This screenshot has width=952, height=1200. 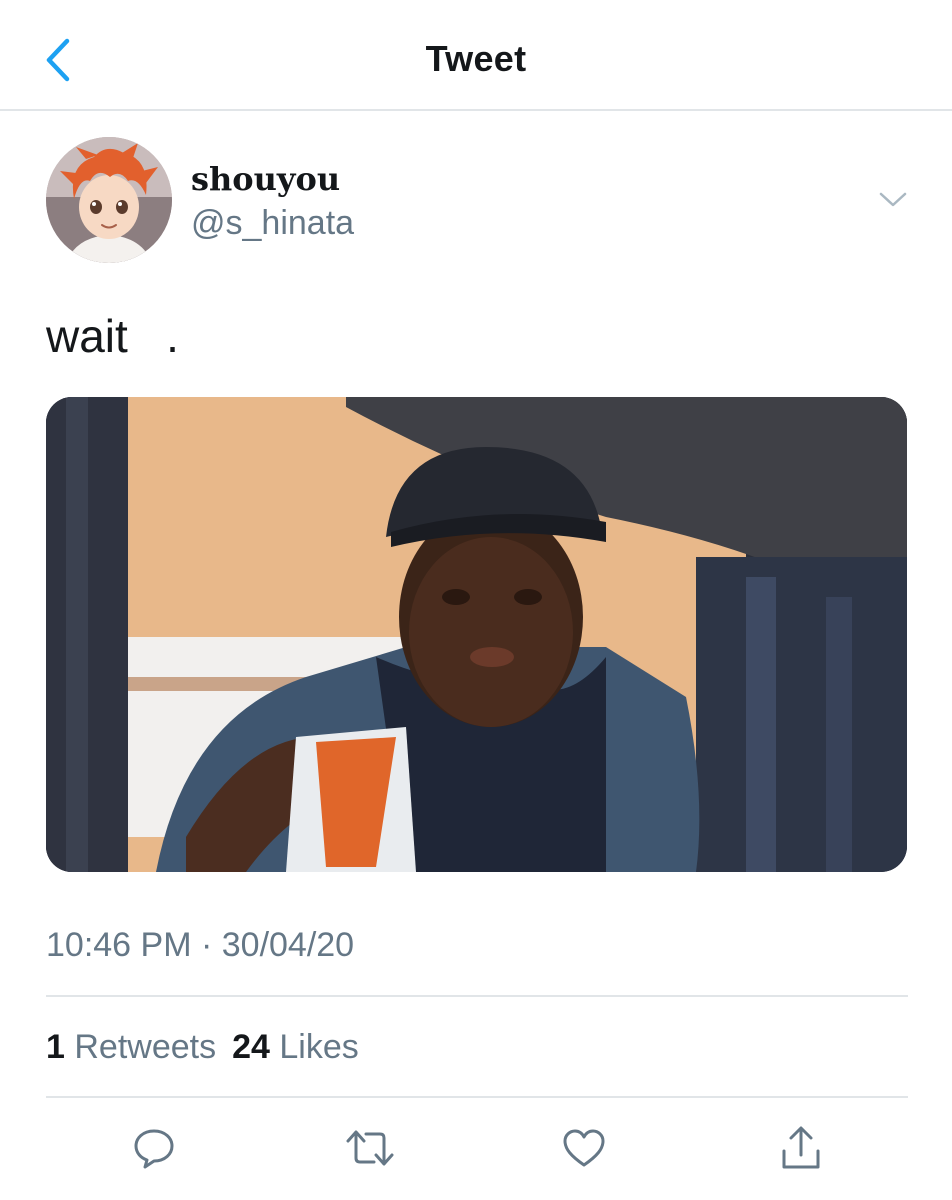 What do you see at coordinates (200, 945) in the screenshot?
I see `tweet-timestamp: 10:46 PM · 30/04/20` at bounding box center [200, 945].